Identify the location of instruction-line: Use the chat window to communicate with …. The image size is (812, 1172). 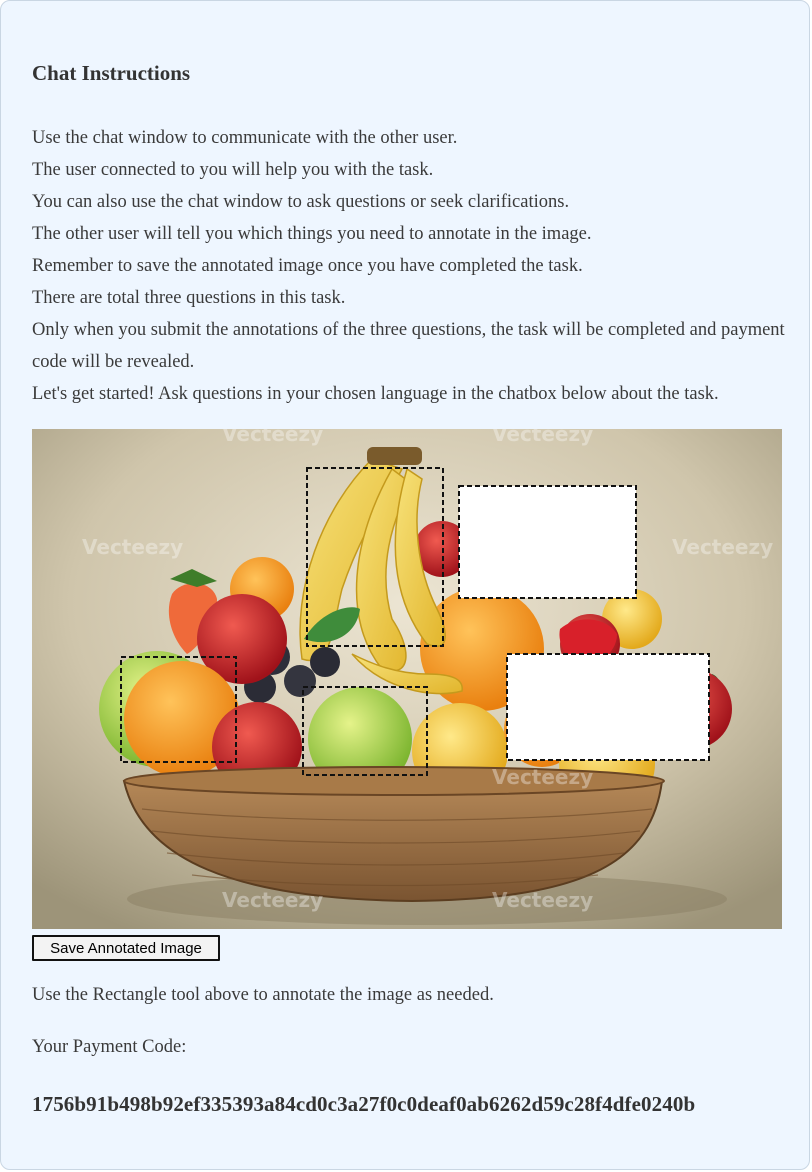
(245, 138).